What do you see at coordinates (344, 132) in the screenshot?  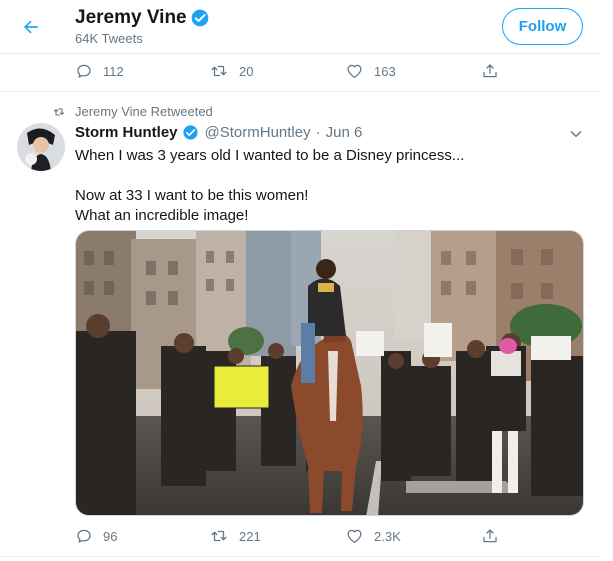 I see `tweet-date: Jun 6` at bounding box center [344, 132].